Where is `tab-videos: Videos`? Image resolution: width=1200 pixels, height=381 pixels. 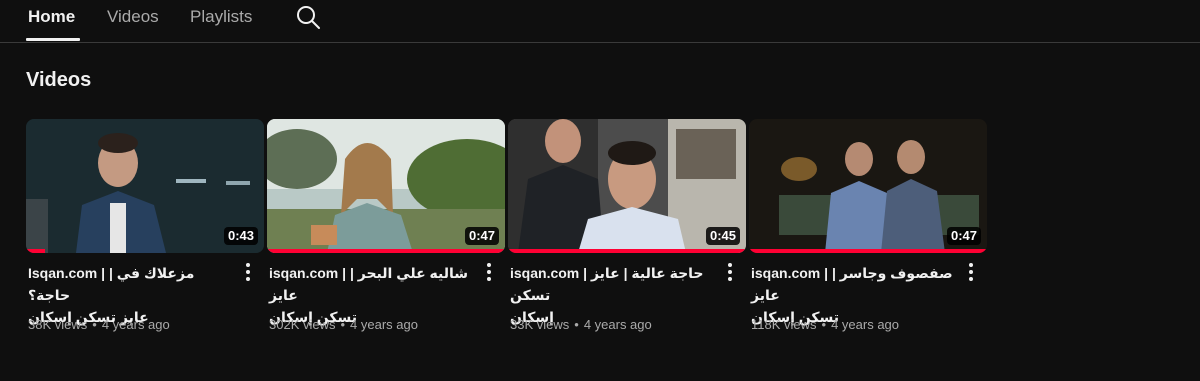
tab-videos: Videos is located at coordinates (133, 17).